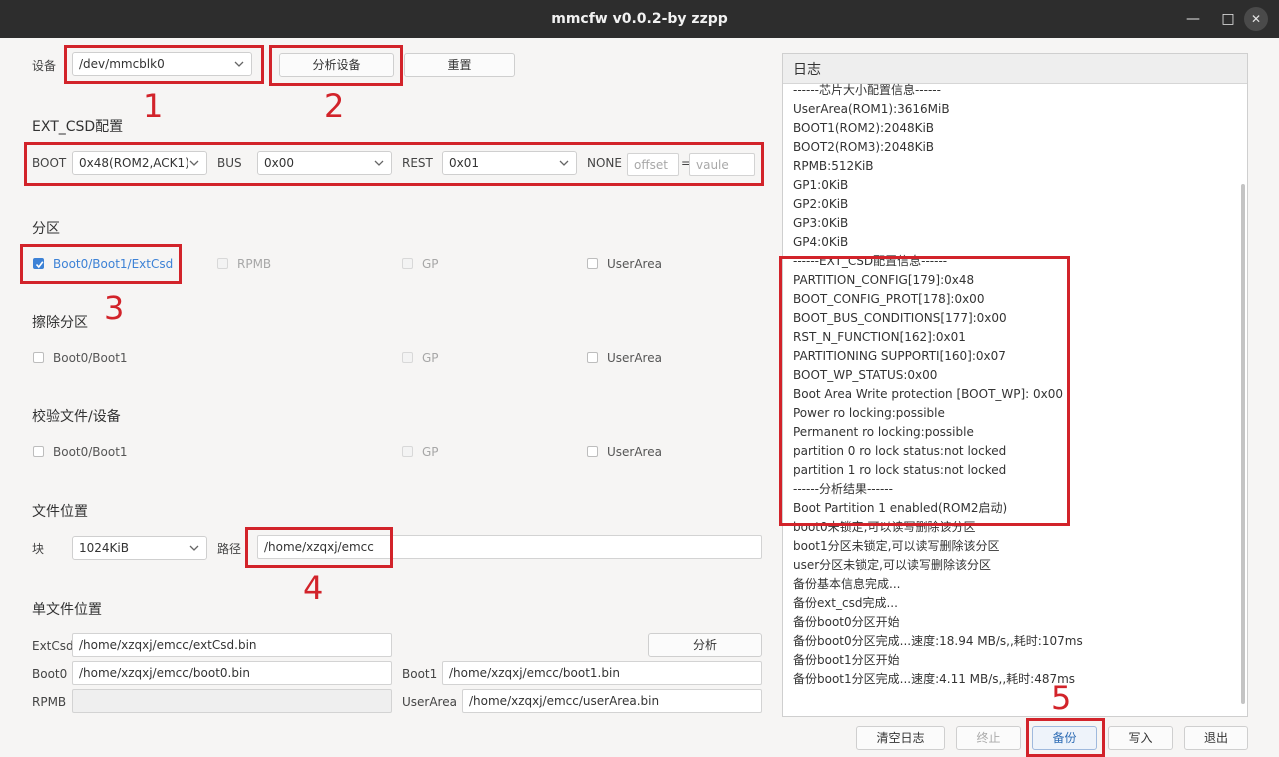  I want to click on maximize-icon: □, so click(1228, 19).